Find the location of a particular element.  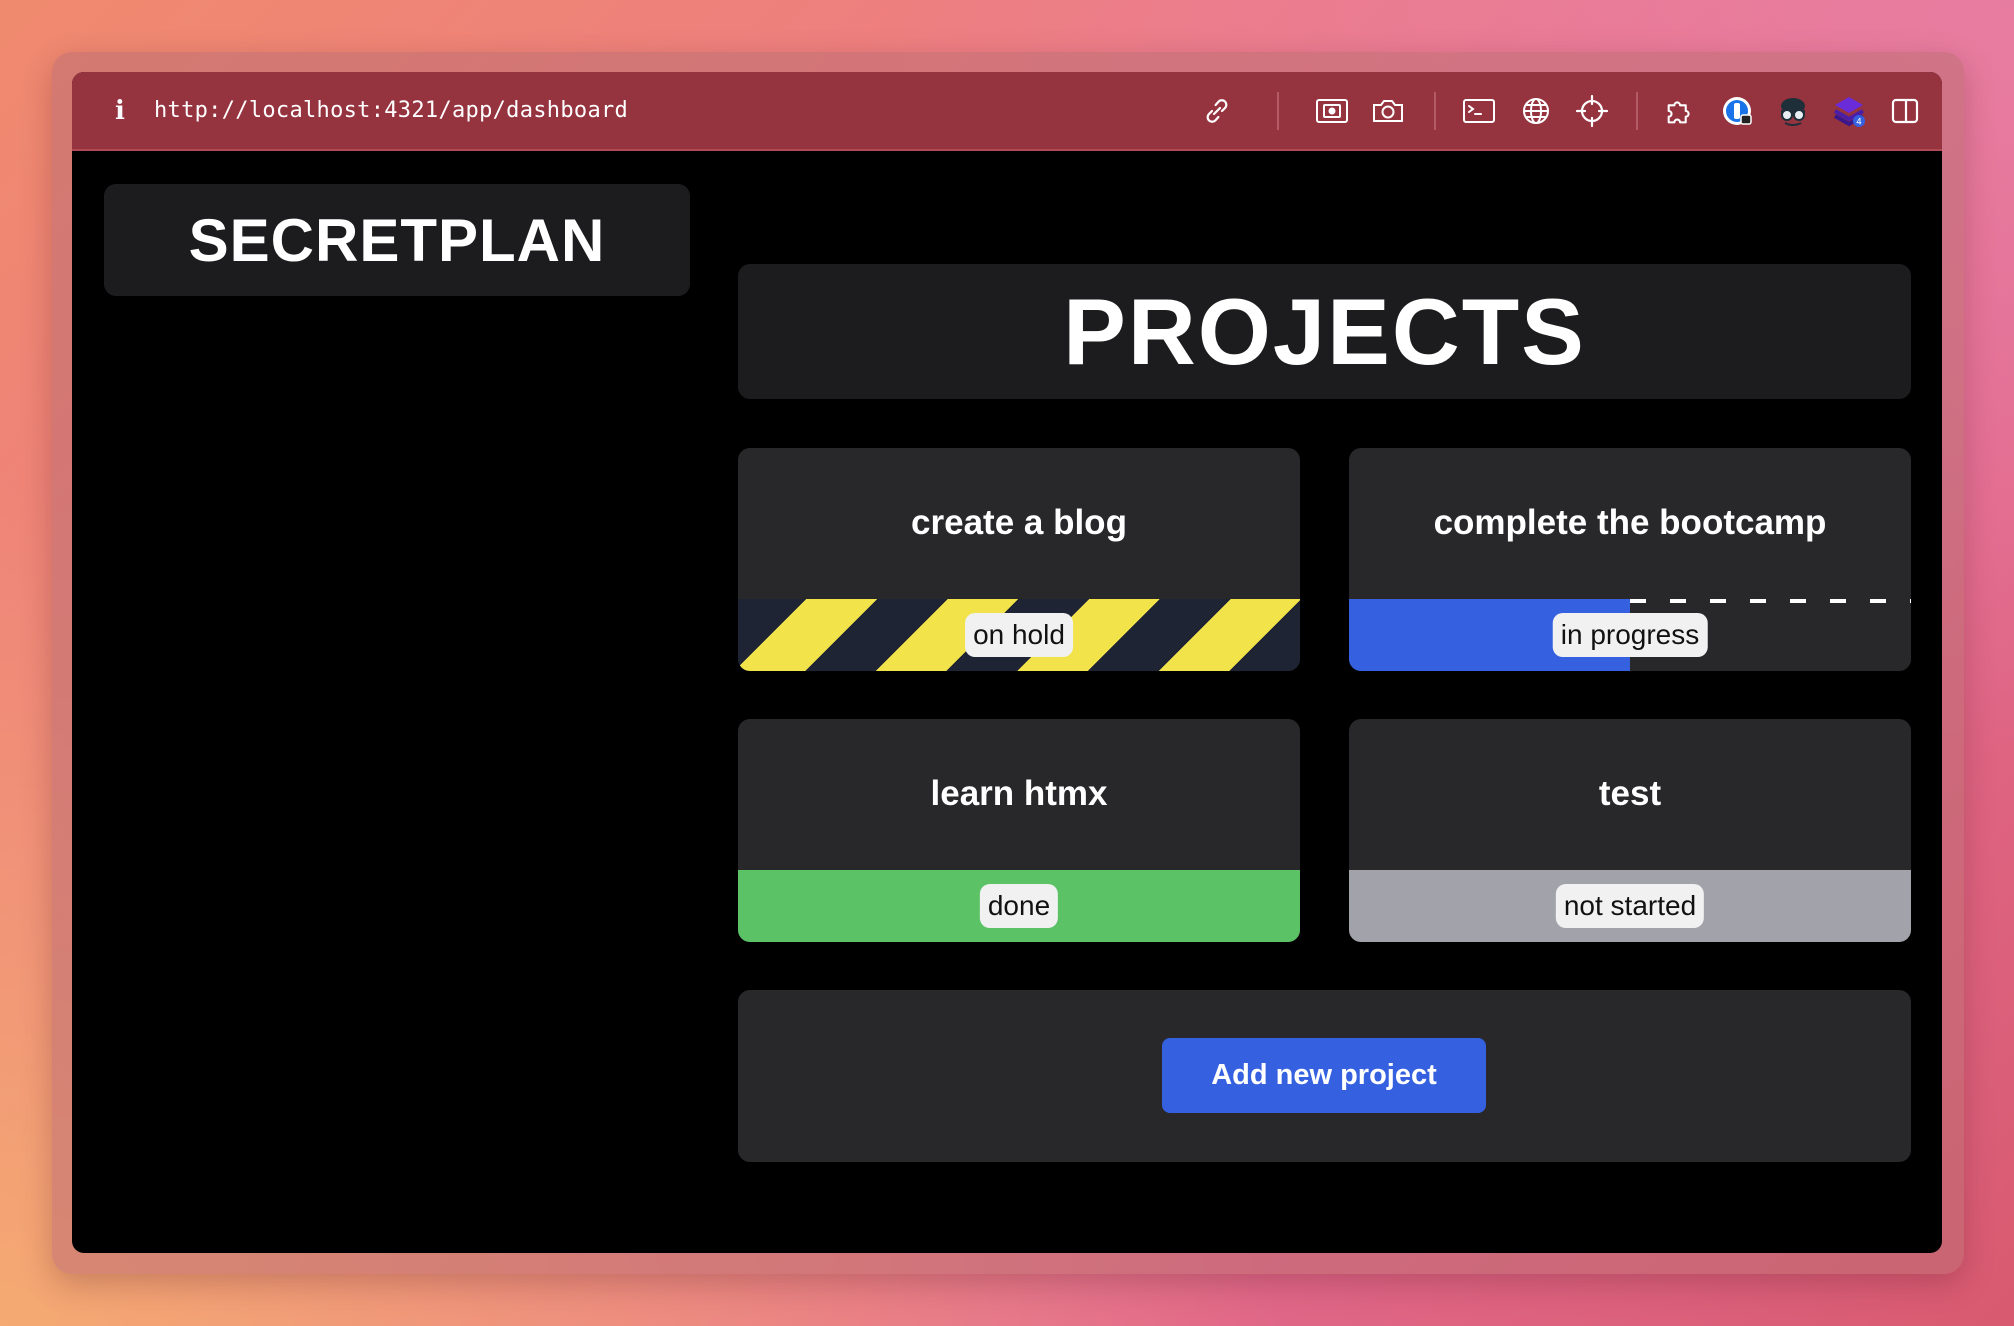

project-card-learn-htmx: learn htmx done is located at coordinates (1019, 830).